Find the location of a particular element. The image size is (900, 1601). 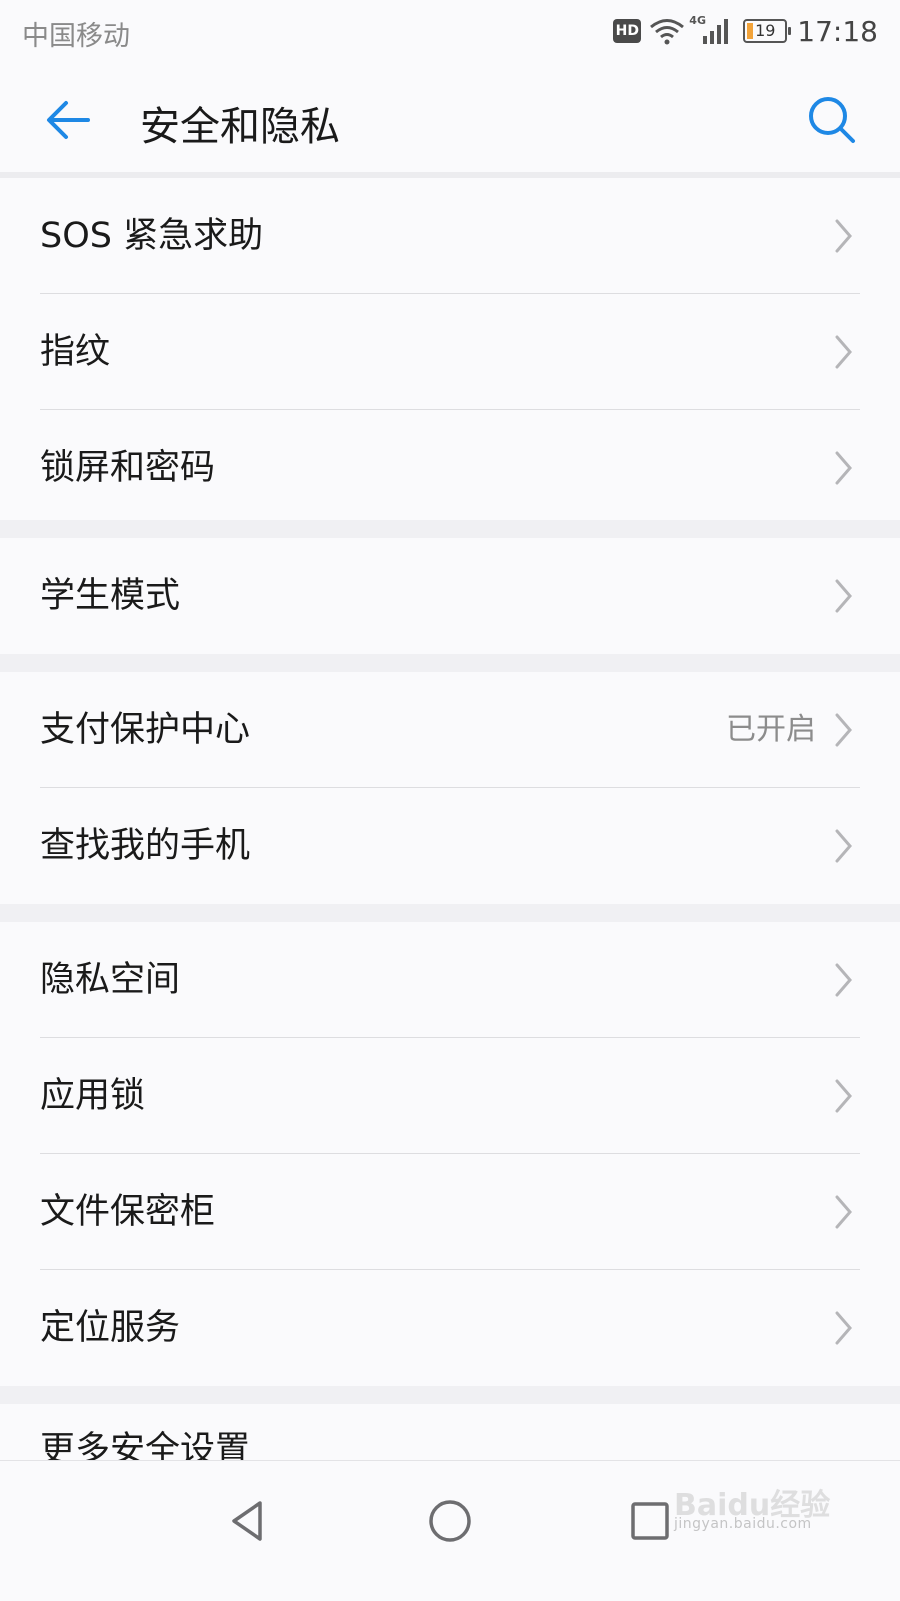

settings-item-student-mode: 学生模式 is located at coordinates (450, 596).